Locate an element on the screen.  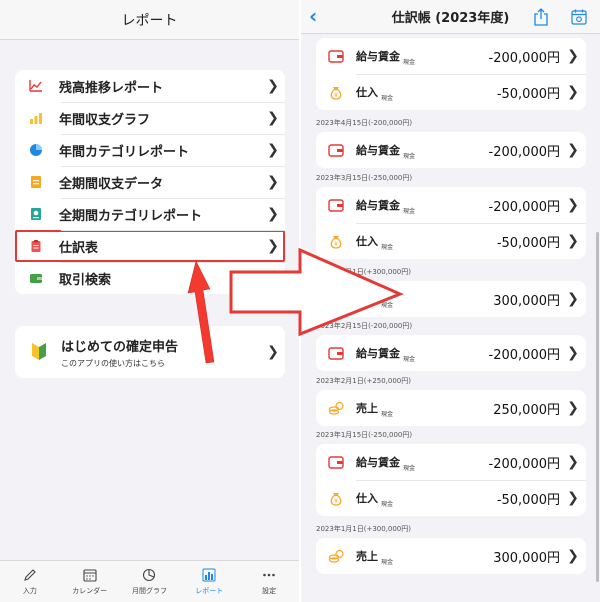
menu-item-all-period-category: 全期間カテゴリレポート ❯ is located at coordinates (150, 214).